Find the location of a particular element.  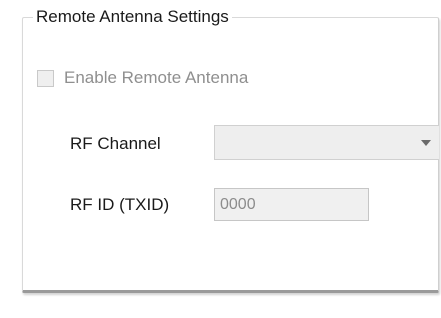

enable-remote-antenna-row: Enable Remote Antenna is located at coordinates (142, 78).